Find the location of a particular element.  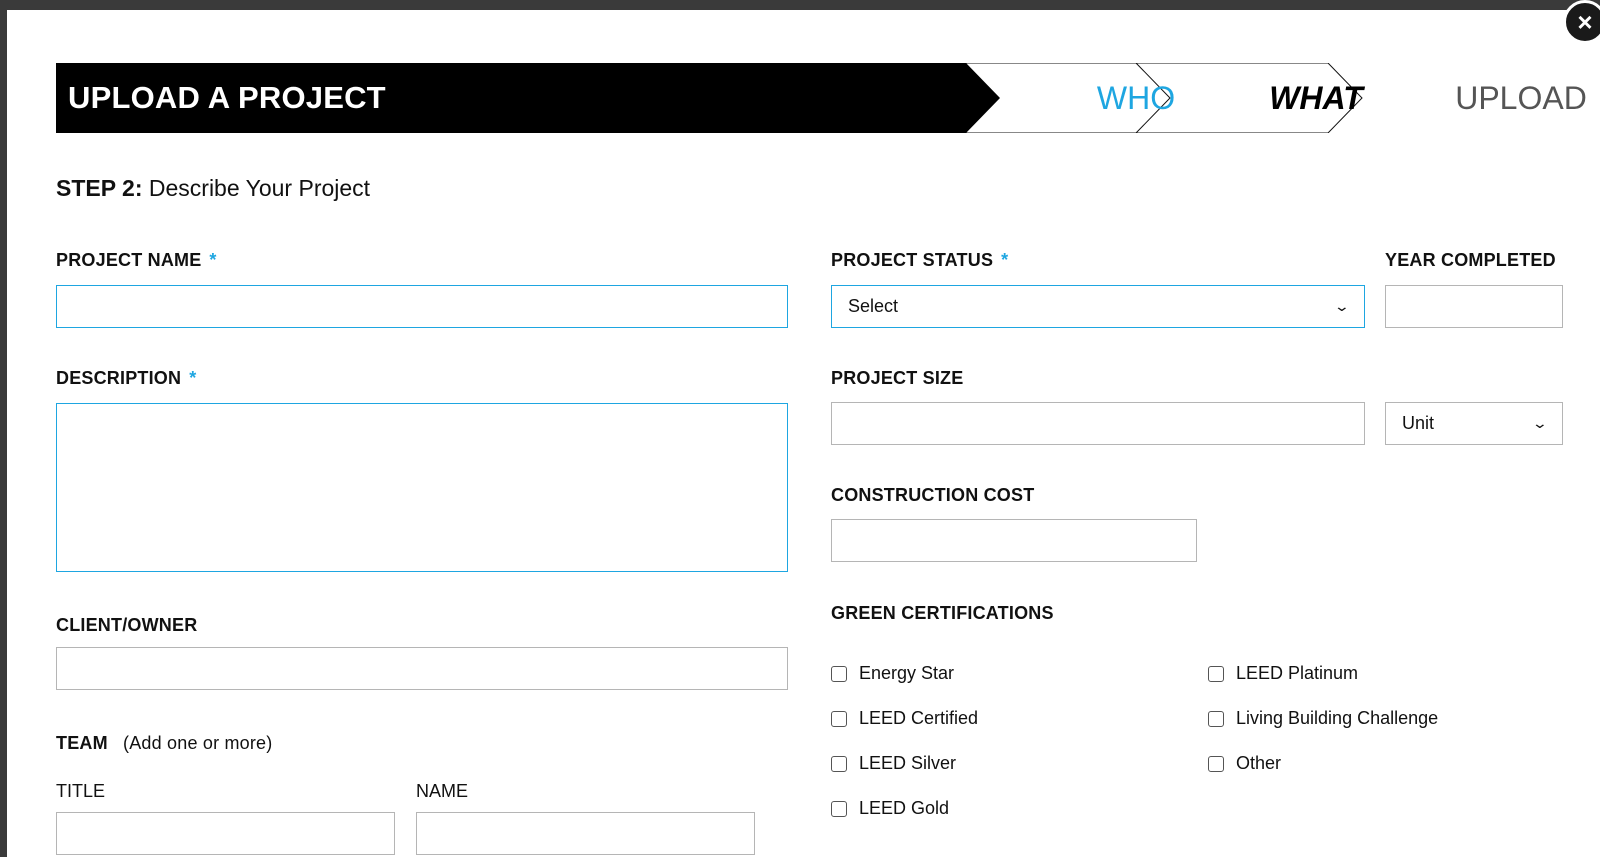

team-label: TEAM (Add one or more) is located at coordinates (164, 743).